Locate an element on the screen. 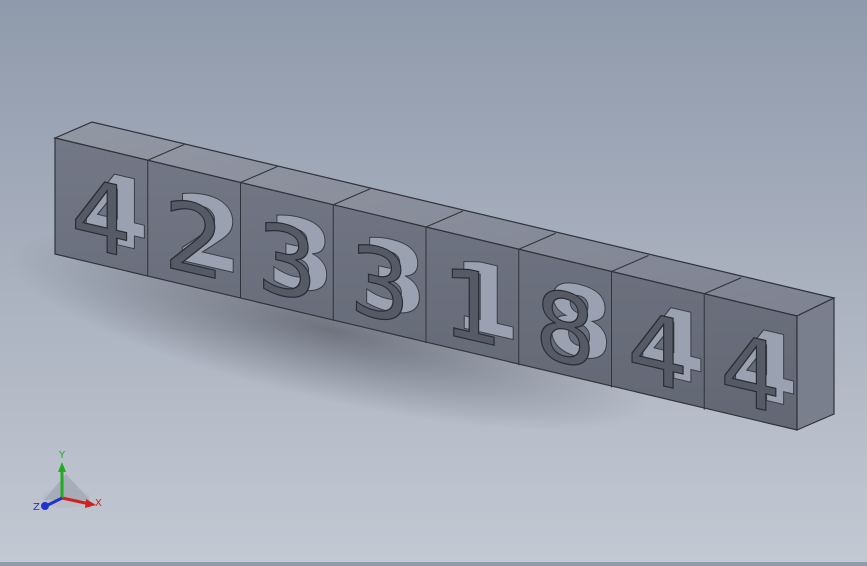 This screenshot has width=867, height=566. digit-4: 33 is located at coordinates (387, 281).